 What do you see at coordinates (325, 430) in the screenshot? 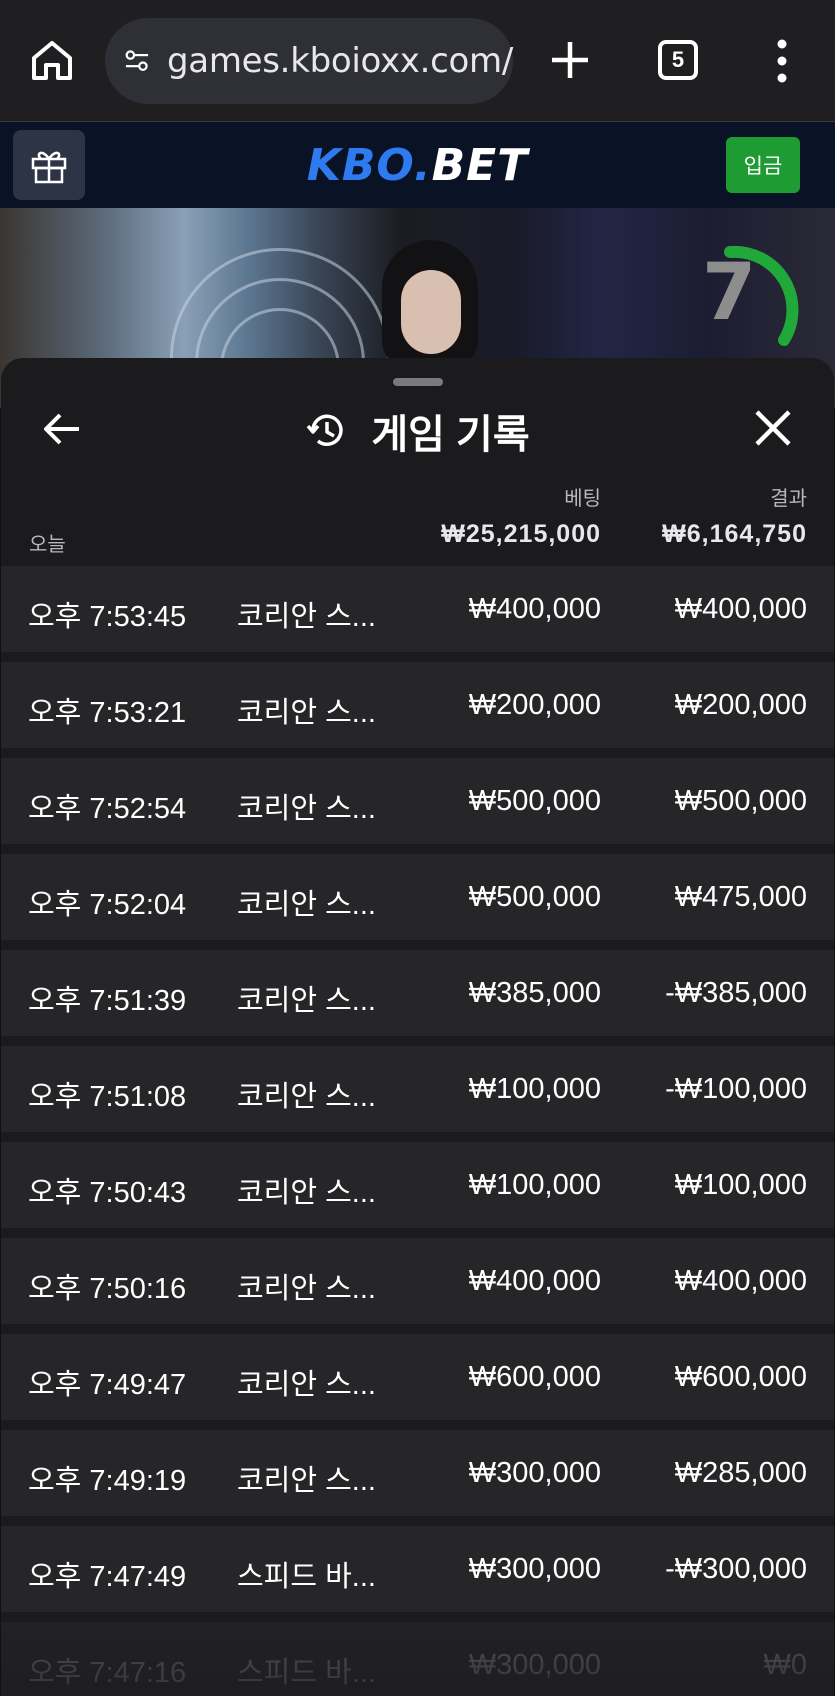
I see `history-icon` at bounding box center [325, 430].